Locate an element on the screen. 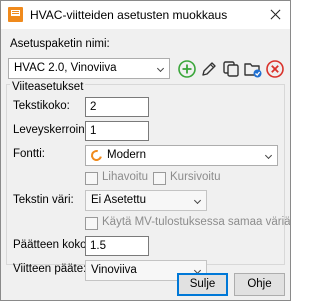  delete-circle-icon is located at coordinates (275, 69).